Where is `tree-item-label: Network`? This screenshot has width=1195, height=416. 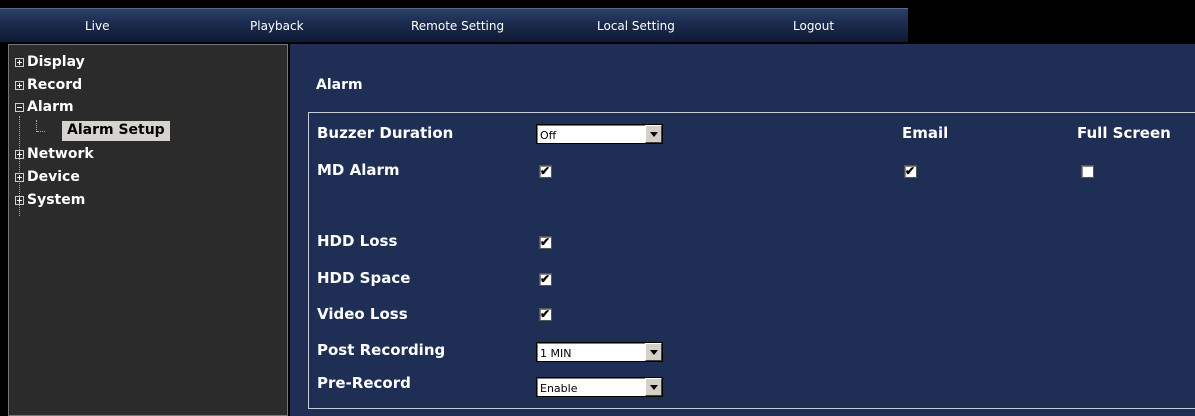 tree-item-label: Network is located at coordinates (60, 154).